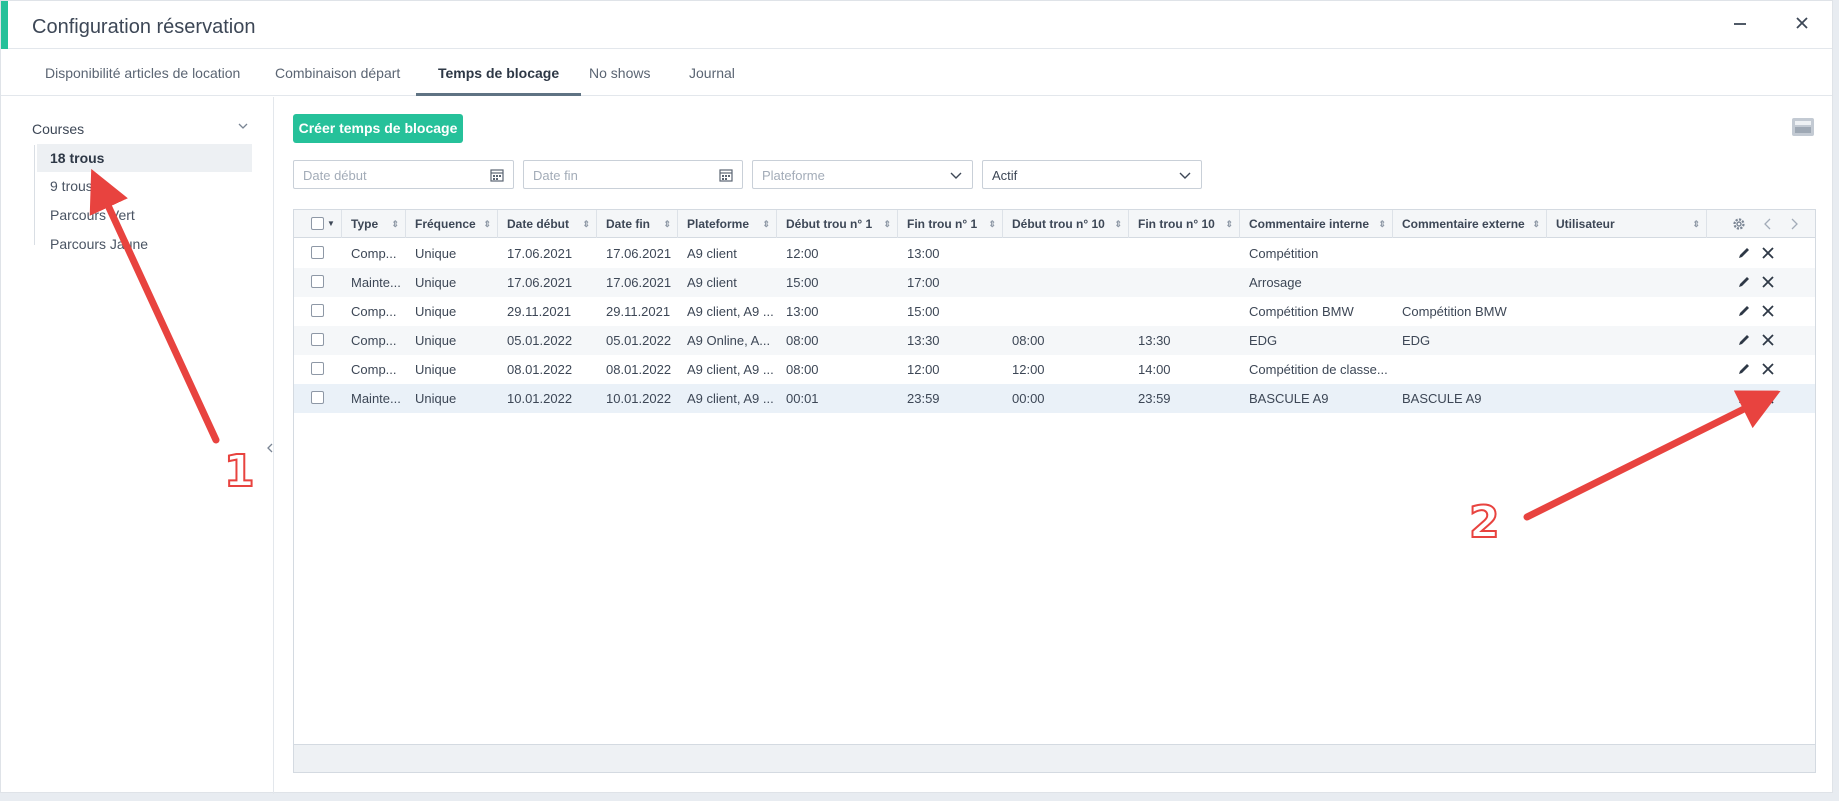 The image size is (1839, 801). Describe the element at coordinates (378, 128) in the screenshot. I see `create-blocking-time-button: Créer temps de blocage` at that location.